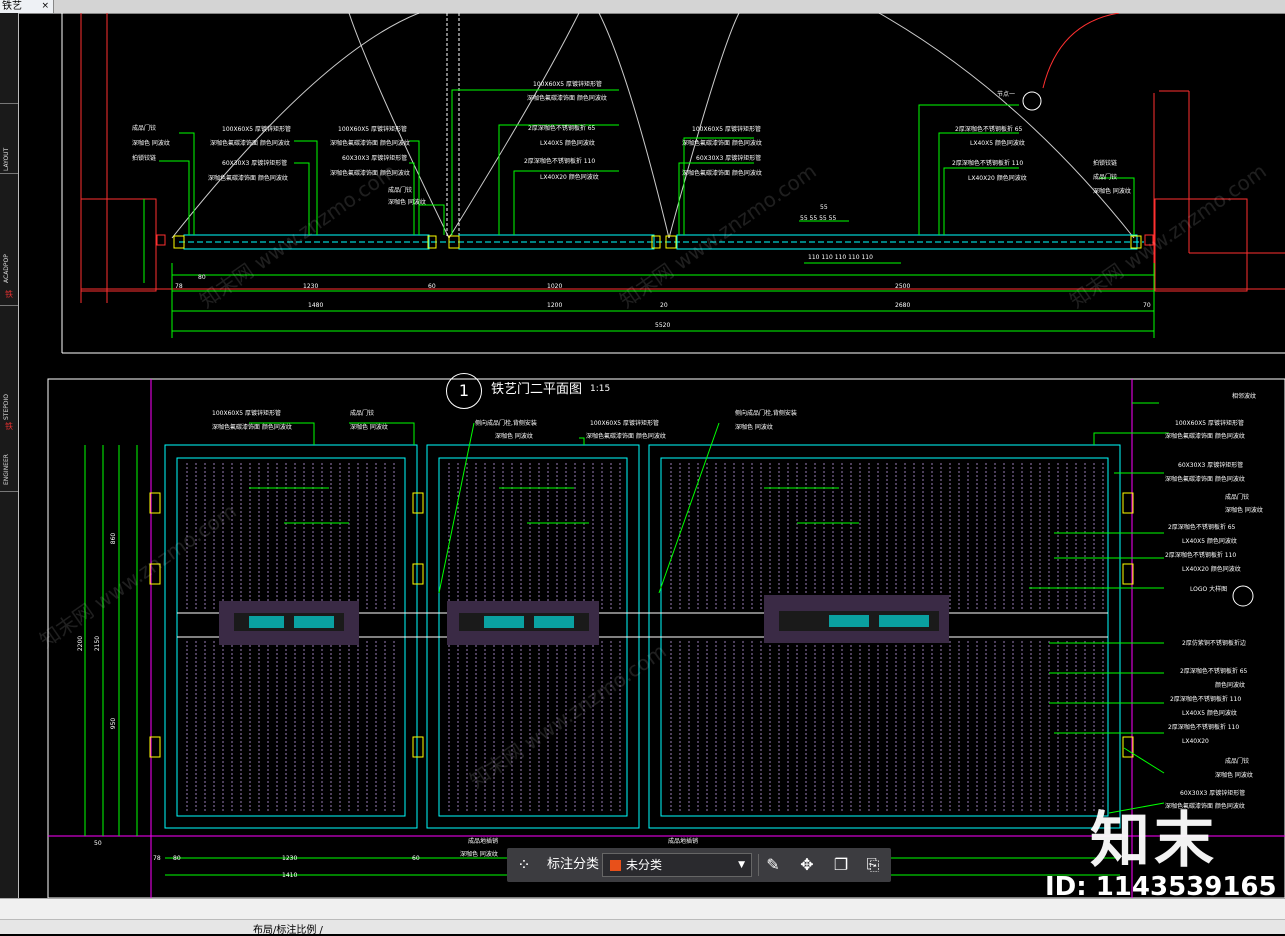  What do you see at coordinates (464, 391) in the screenshot?
I see `drawing-number: 1` at bounding box center [464, 391].